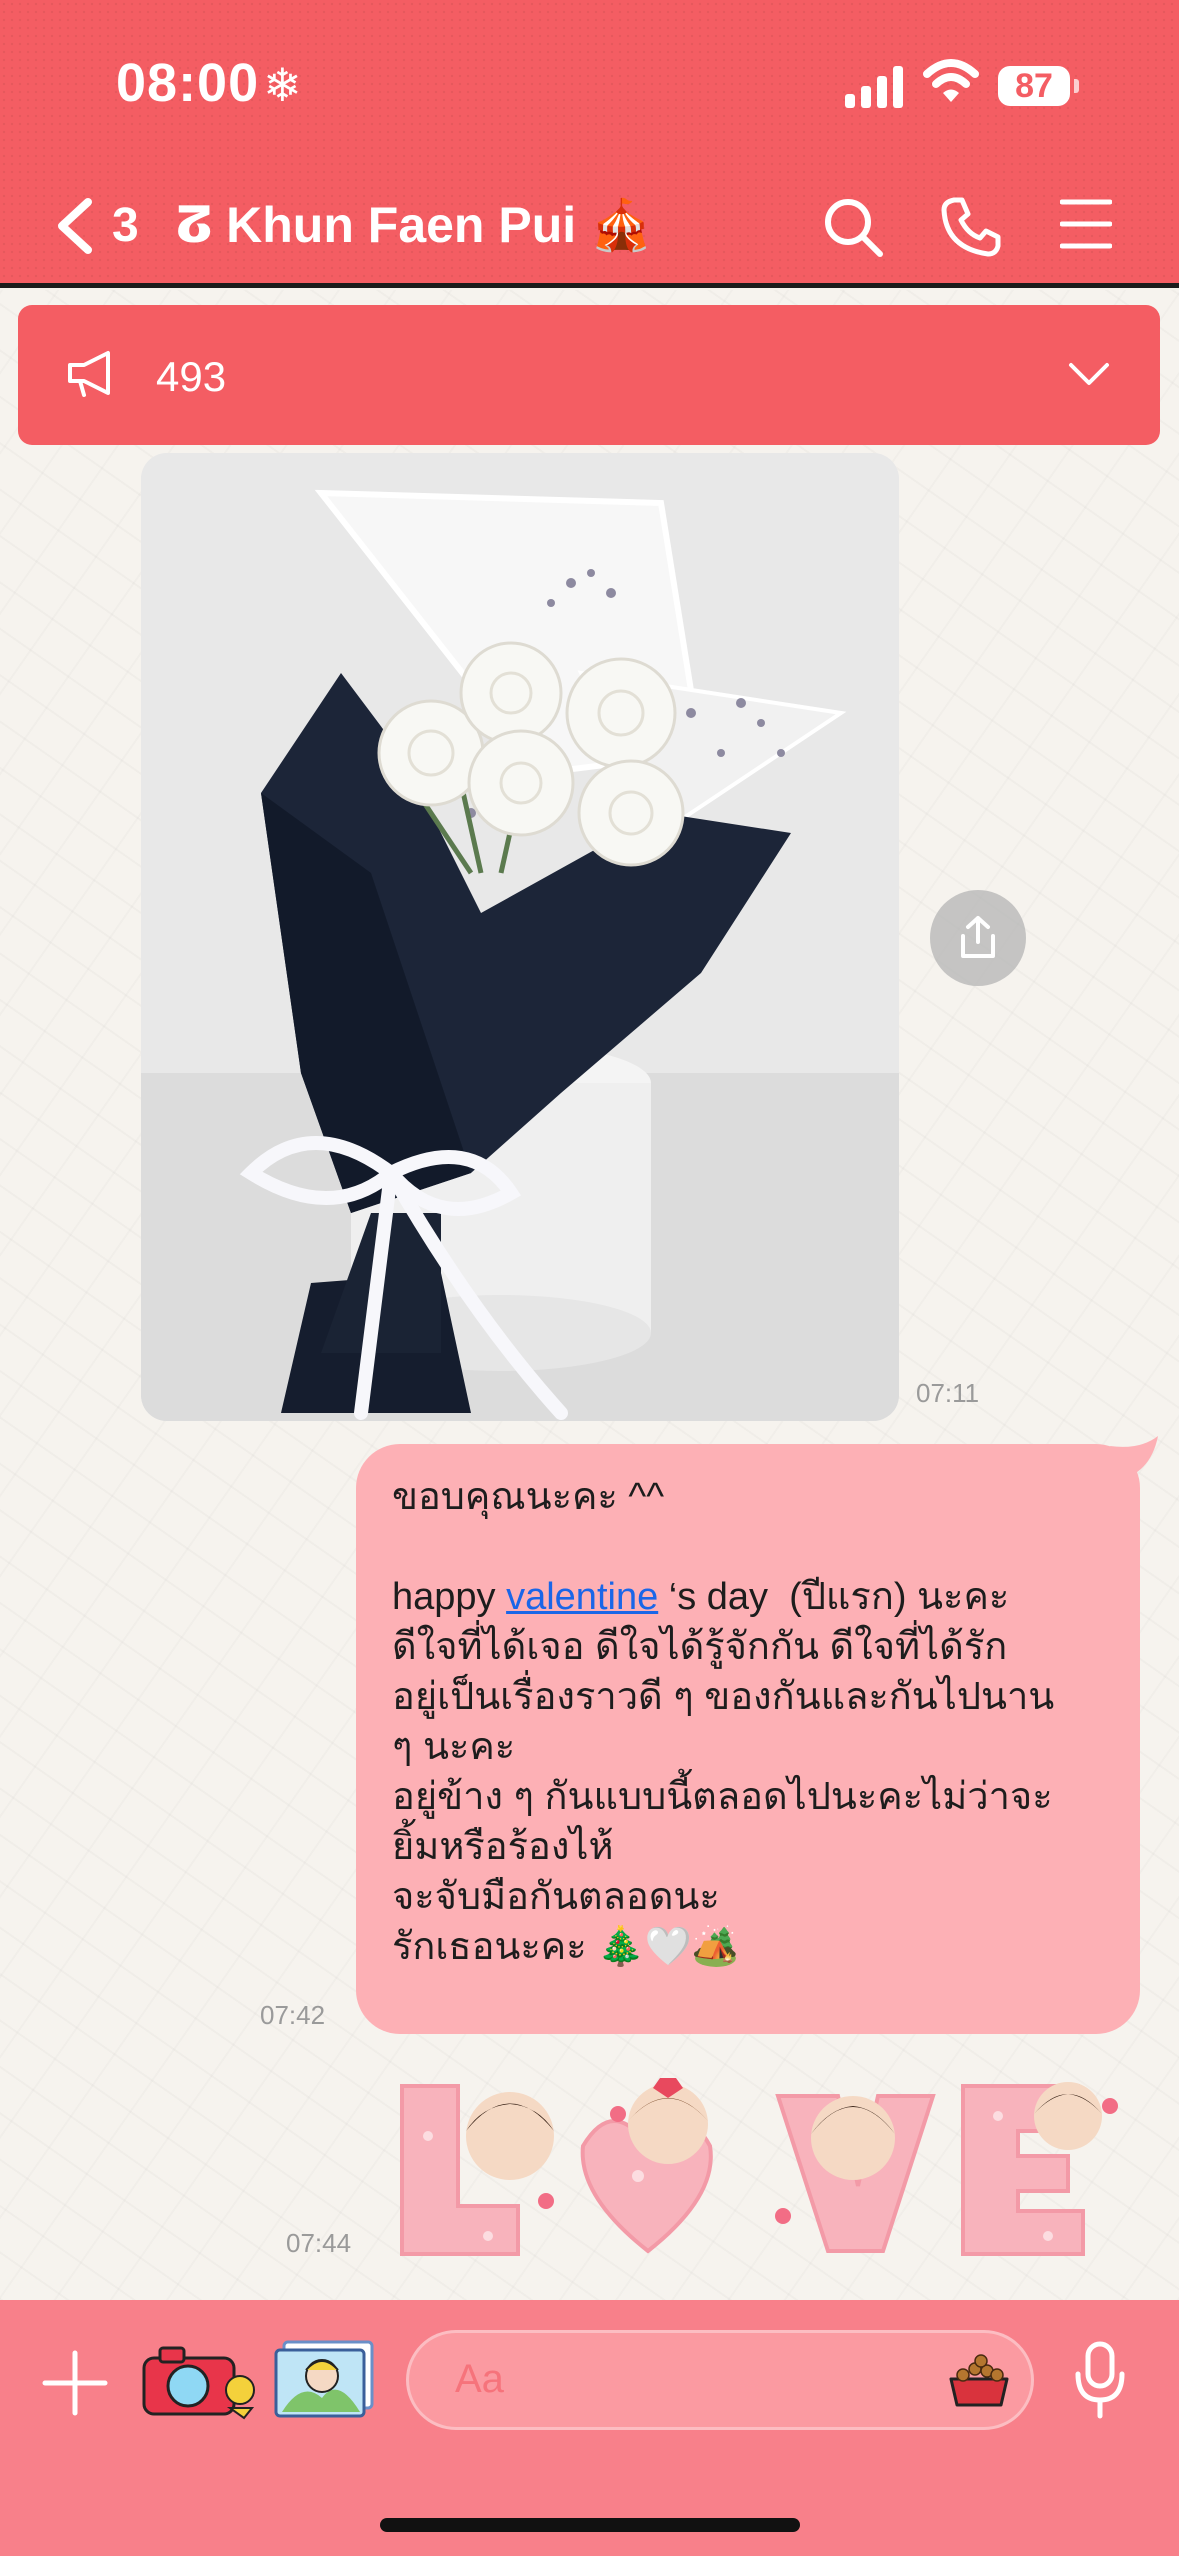 Image resolution: width=1179 pixels, height=2556 pixels. Describe the element at coordinates (589, 375) in the screenshot. I see `announcement-banner: 493` at that location.